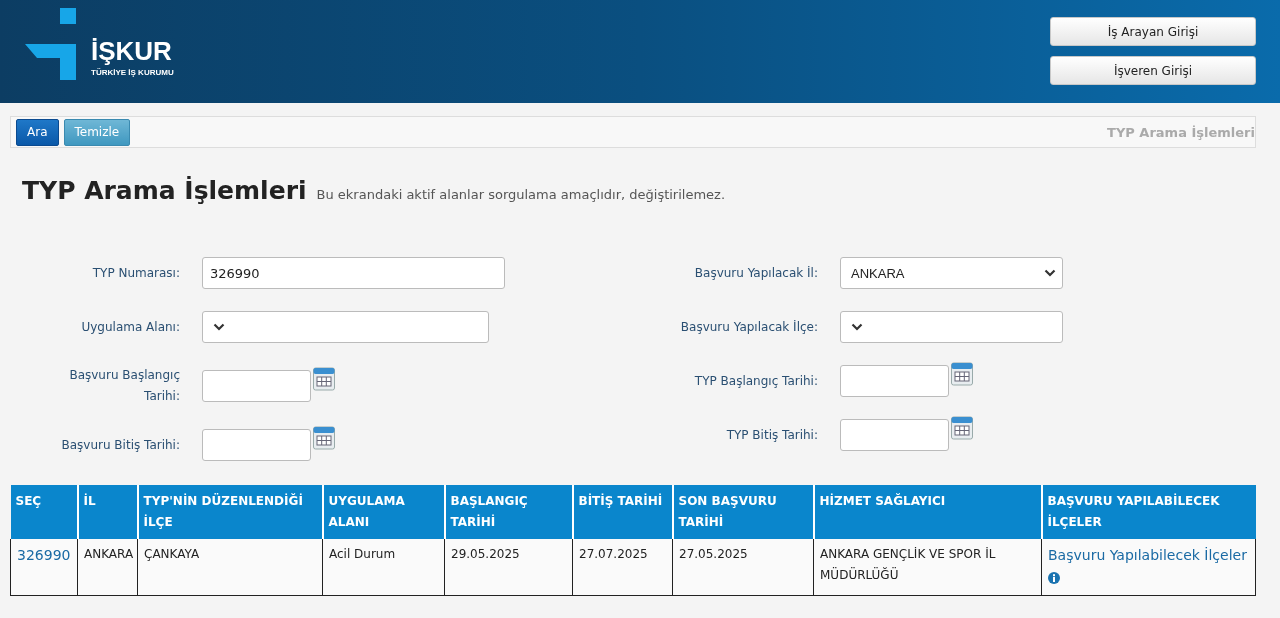  Describe the element at coordinates (927, 512) in the screenshot. I see `column-header: HİZMET SAĞLAYICI` at that location.